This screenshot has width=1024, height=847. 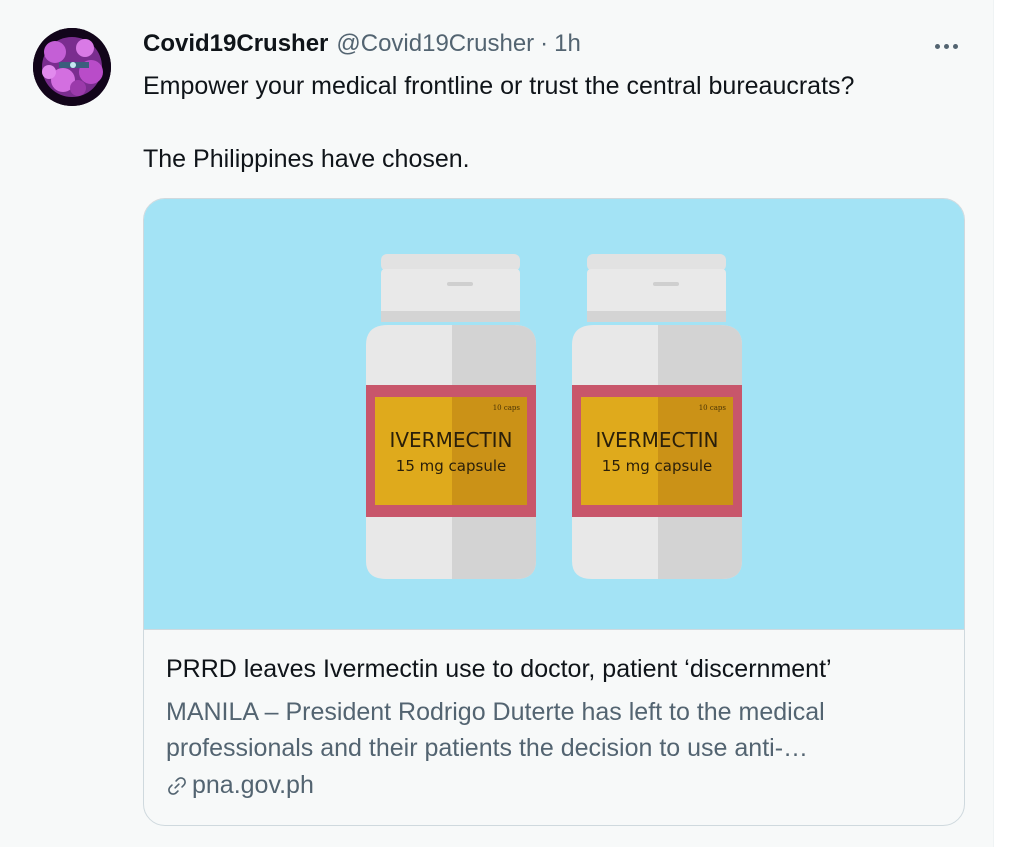 What do you see at coordinates (657, 466) in the screenshot?
I see `bottle-2-subtitle: 15 mg capsule` at bounding box center [657, 466].